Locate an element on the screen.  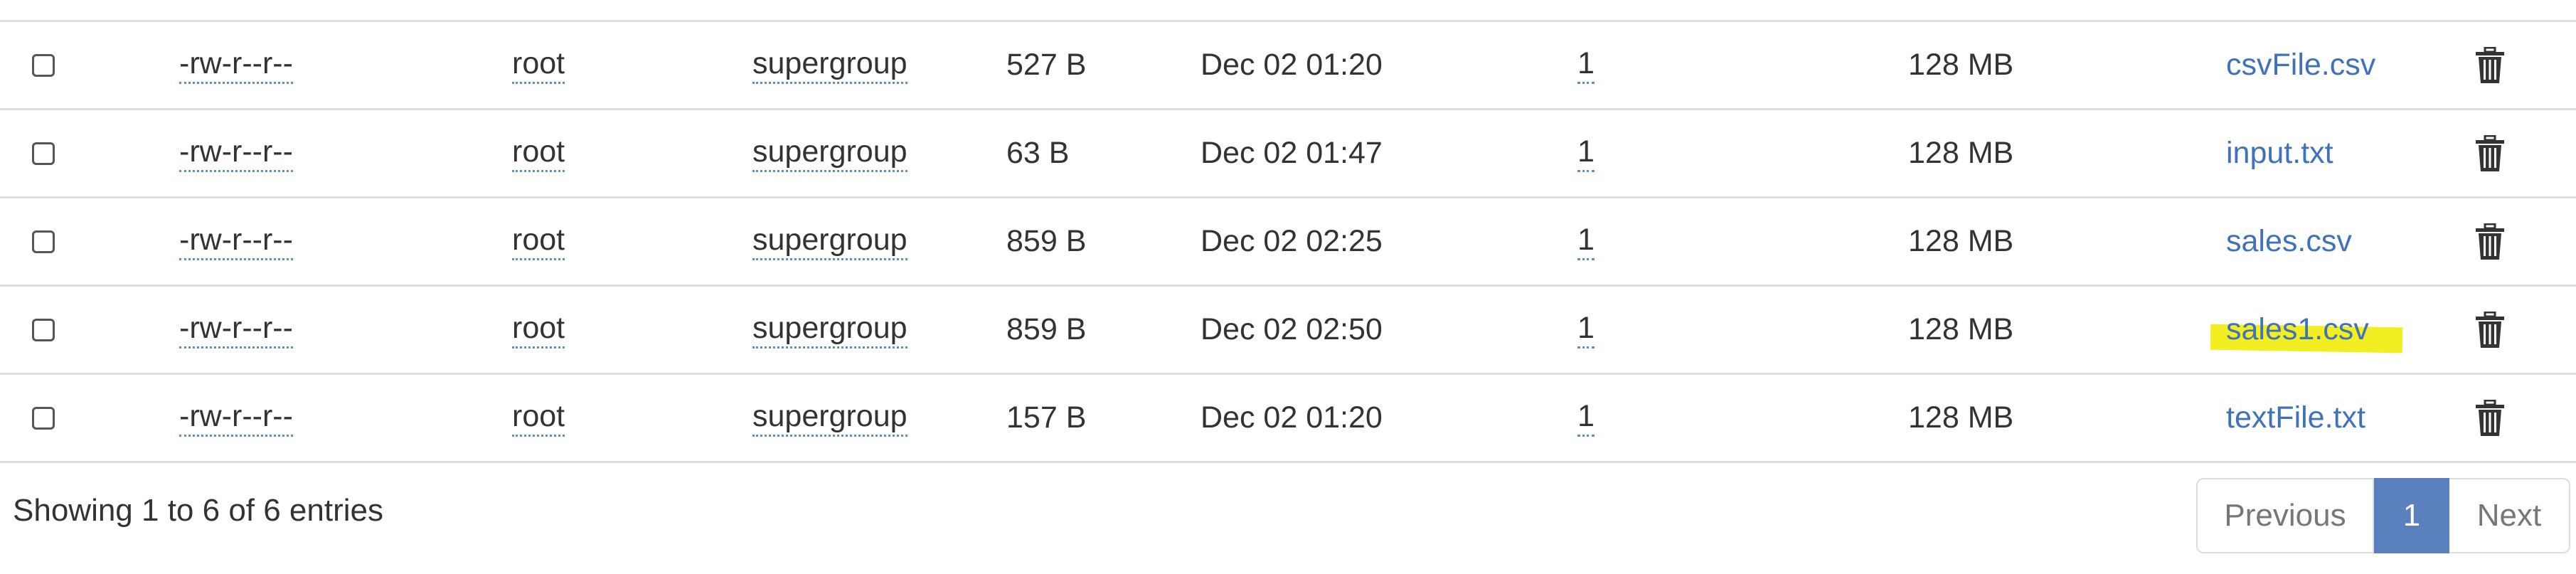
pagination: Previous 1 Next is located at coordinates (2383, 516).